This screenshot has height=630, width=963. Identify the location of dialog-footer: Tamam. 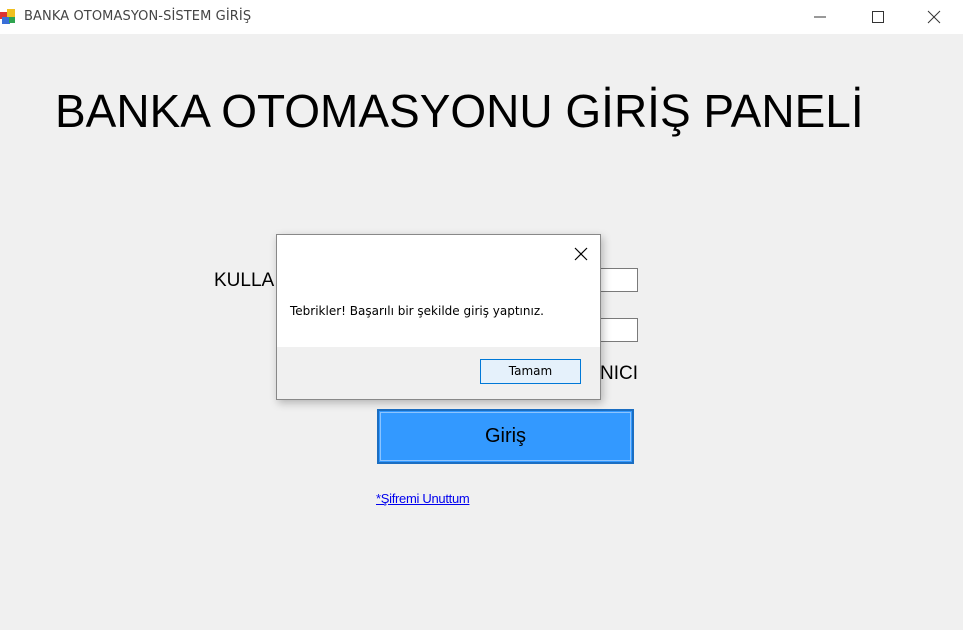
(438, 373).